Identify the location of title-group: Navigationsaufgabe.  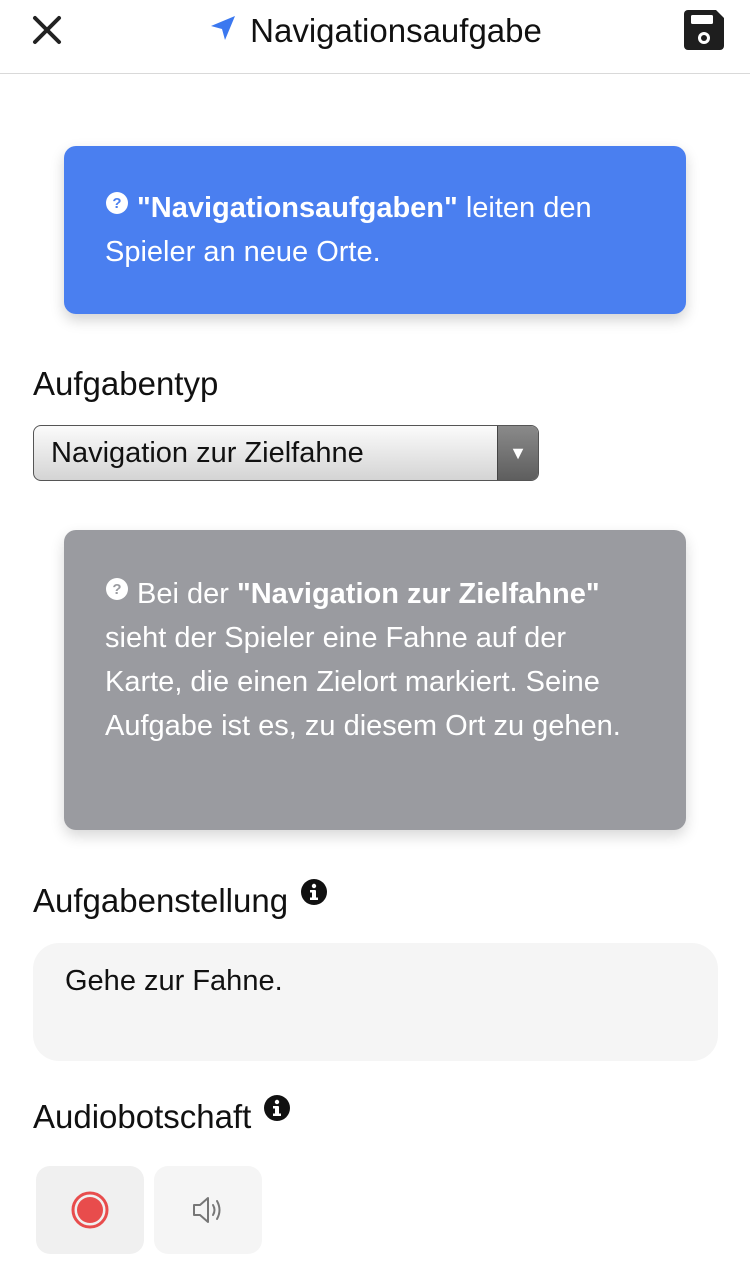
(375, 31).